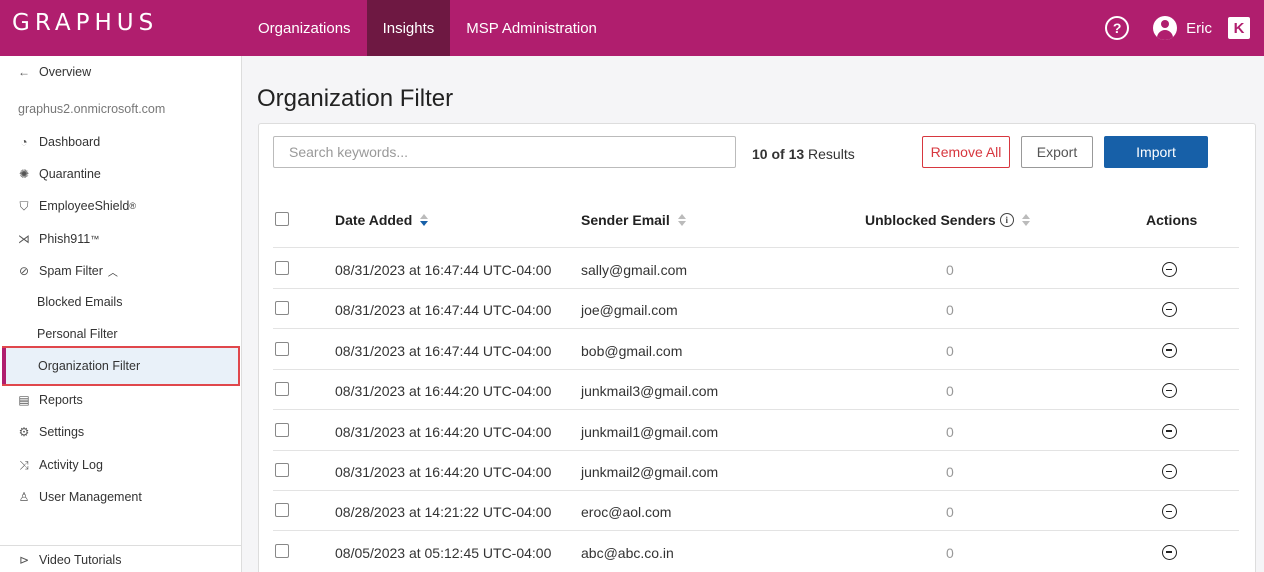  What do you see at coordinates (121, 142) in the screenshot?
I see `sidebar-item-dashboard: ◔ Dashboard` at bounding box center [121, 142].